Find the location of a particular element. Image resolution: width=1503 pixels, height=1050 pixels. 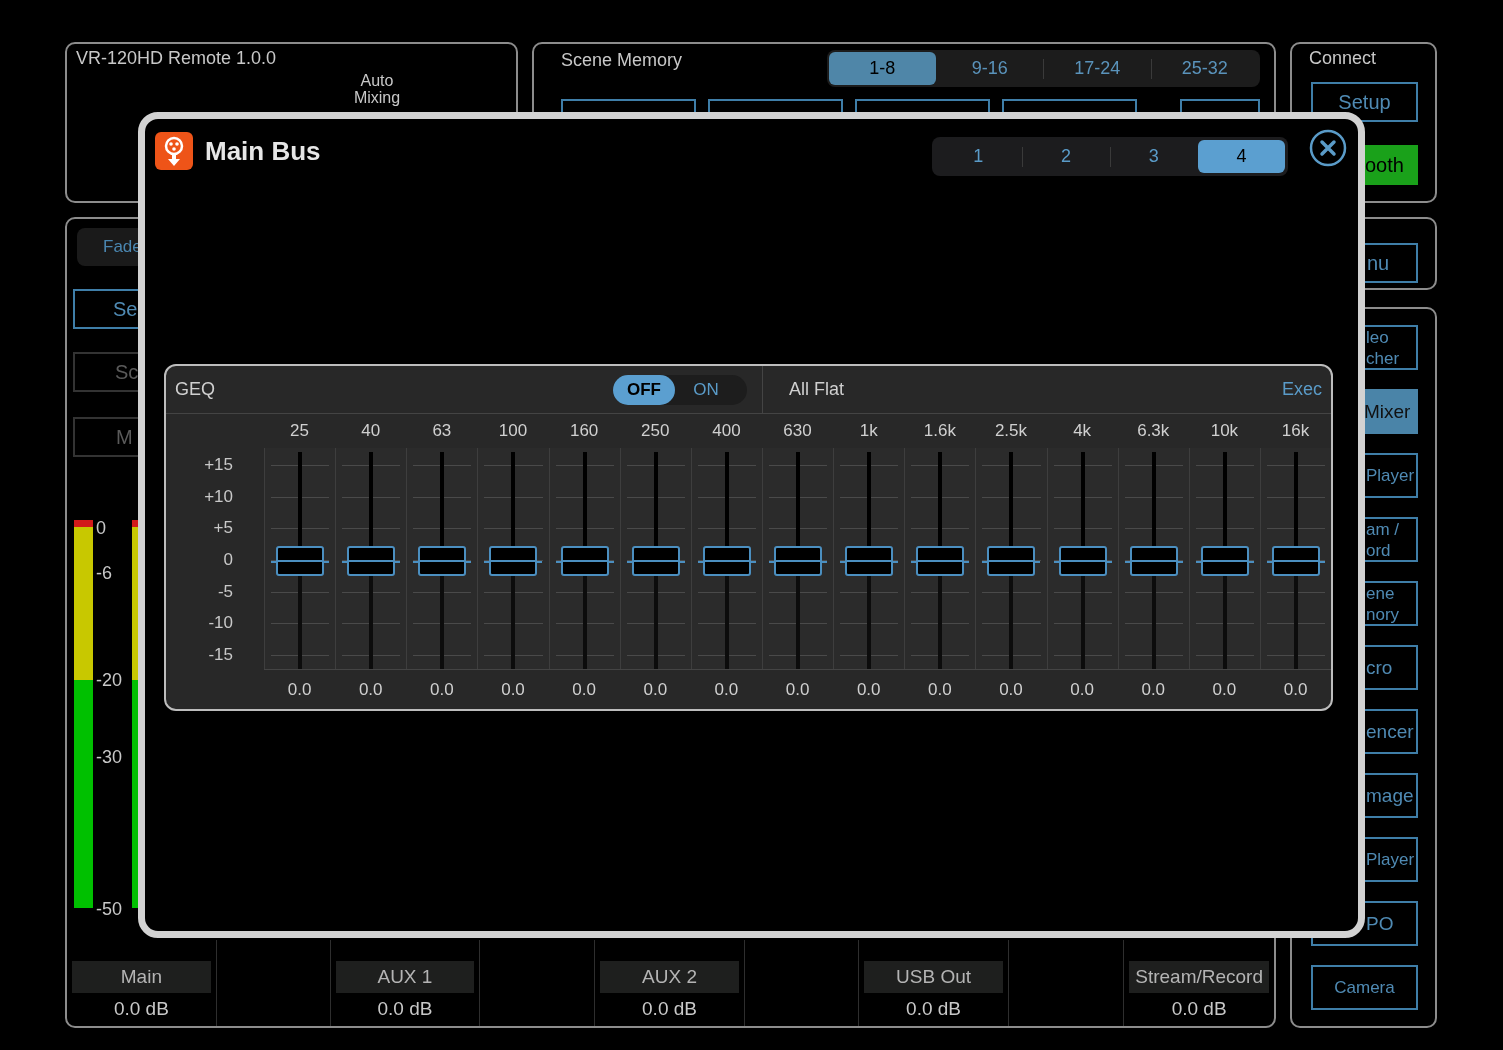

band-frequency: 40 is located at coordinates (371, 431).